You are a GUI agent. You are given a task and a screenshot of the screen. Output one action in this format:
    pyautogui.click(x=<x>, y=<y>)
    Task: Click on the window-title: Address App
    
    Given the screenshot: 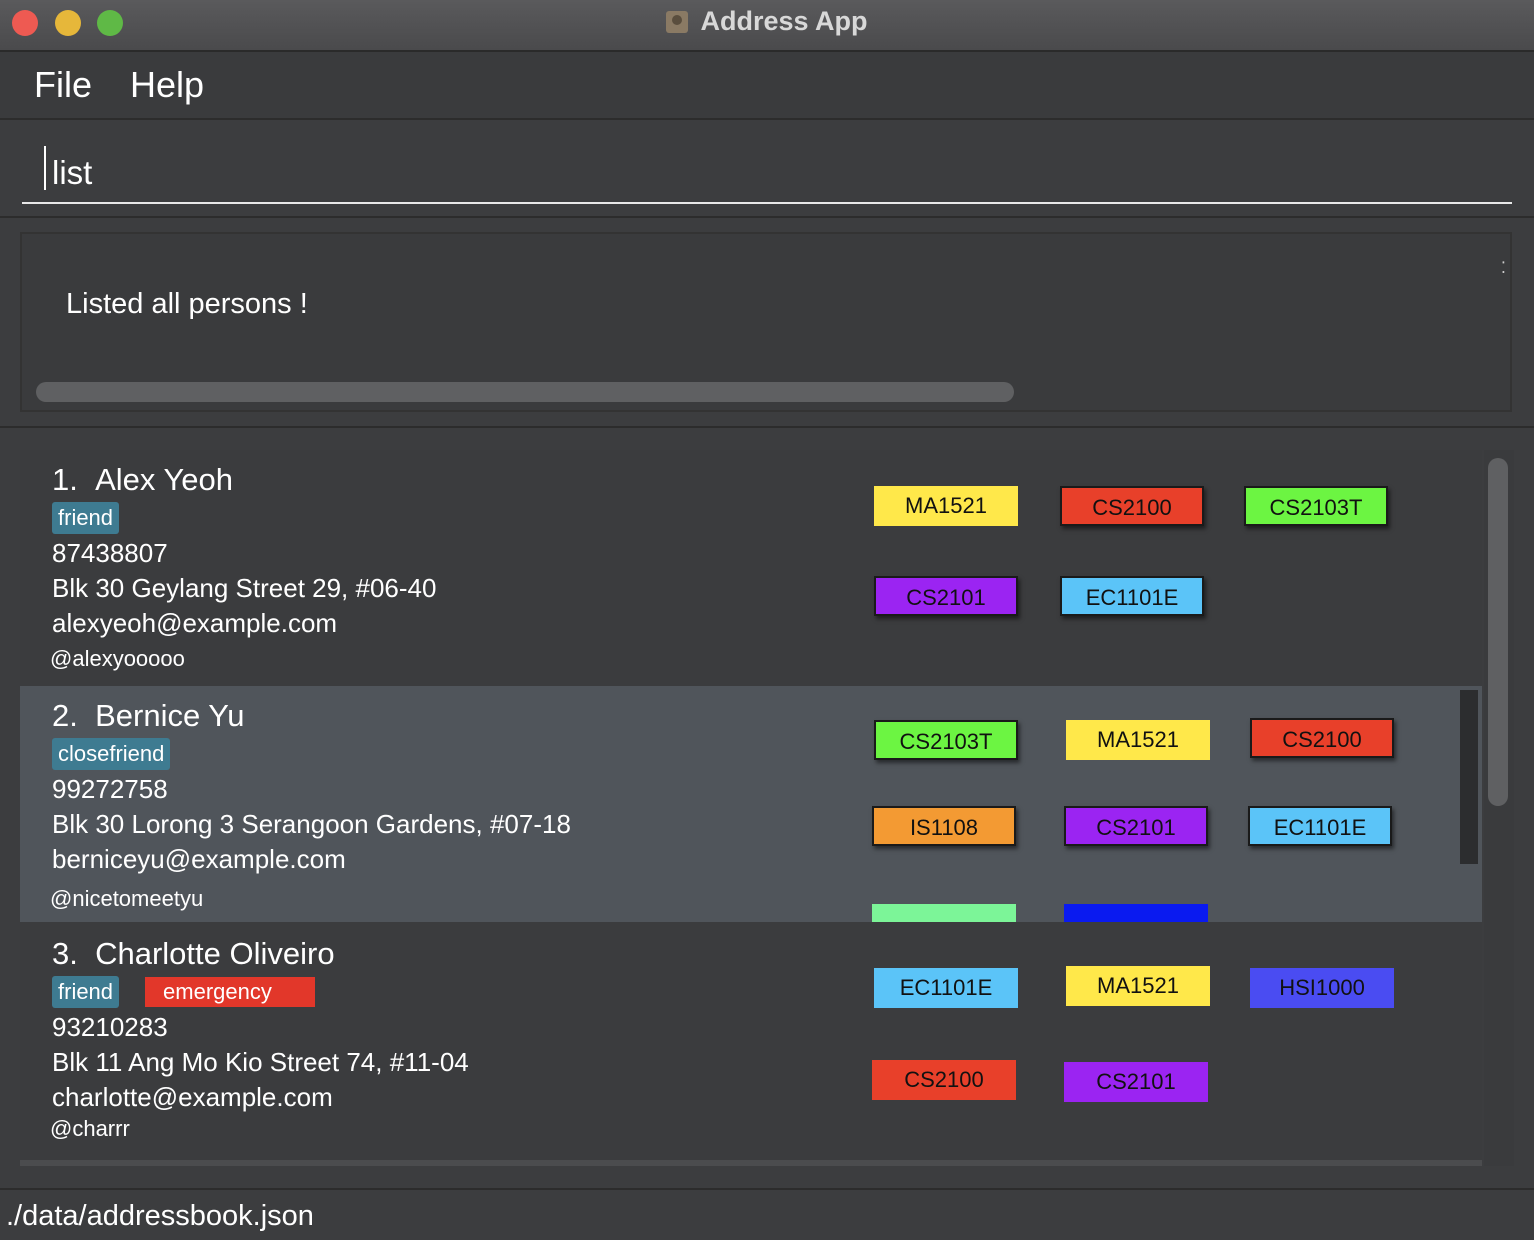 What is the action you would take?
    pyautogui.click(x=784, y=21)
    